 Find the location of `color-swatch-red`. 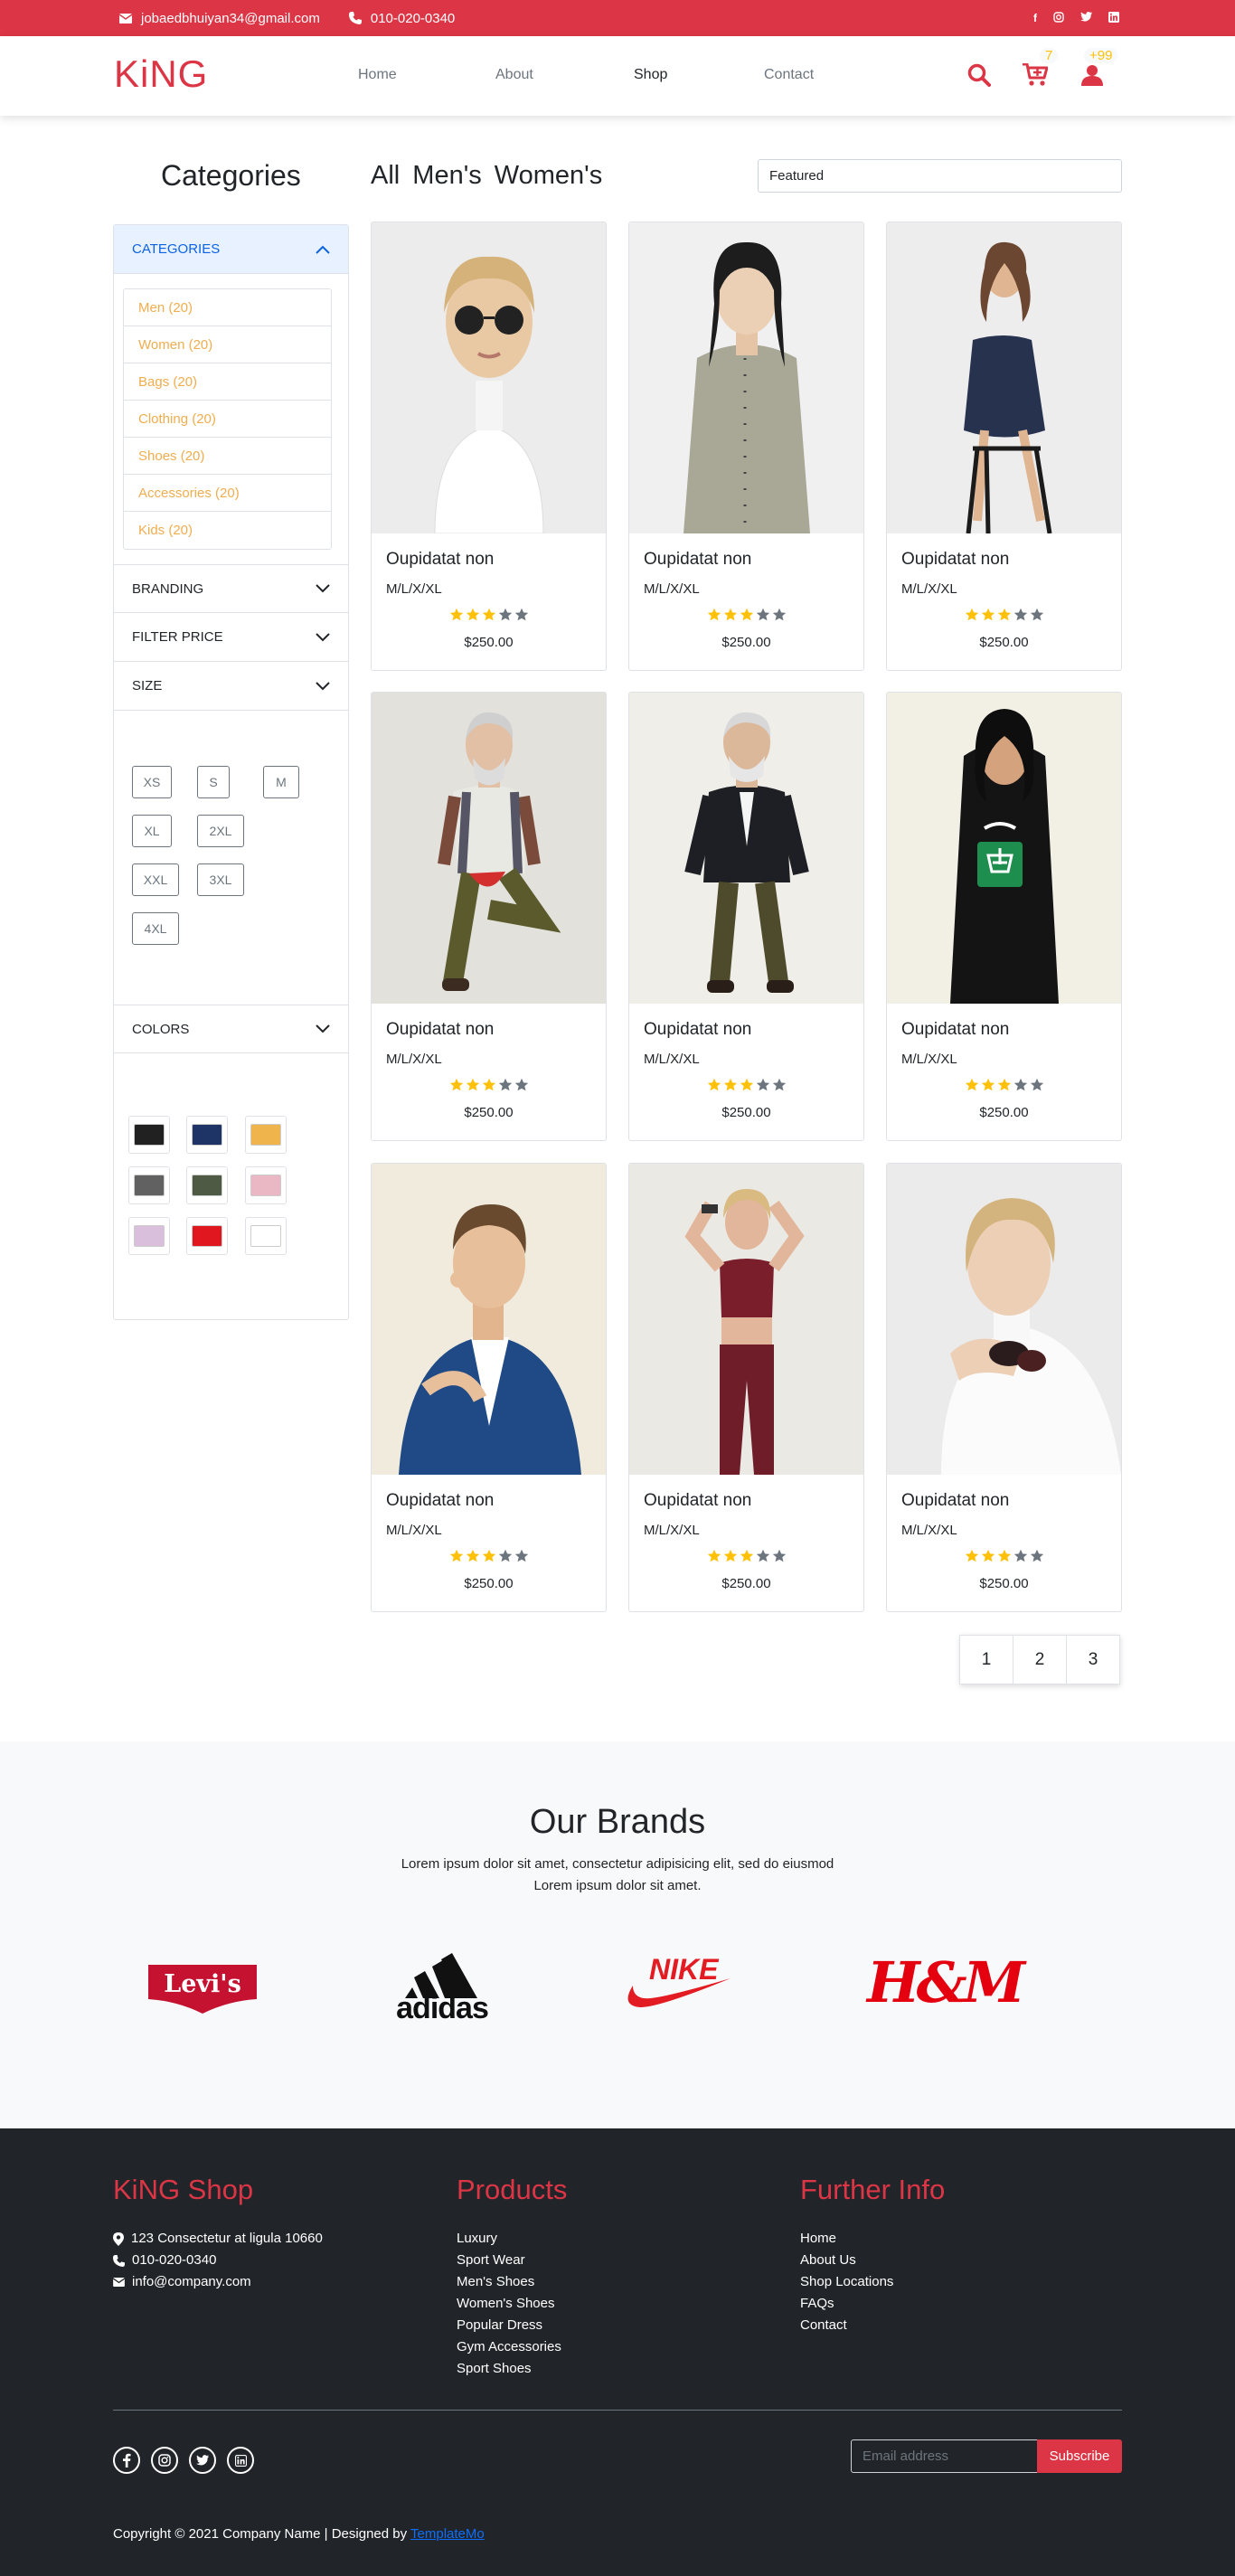

color-swatch-red is located at coordinates (207, 1236).